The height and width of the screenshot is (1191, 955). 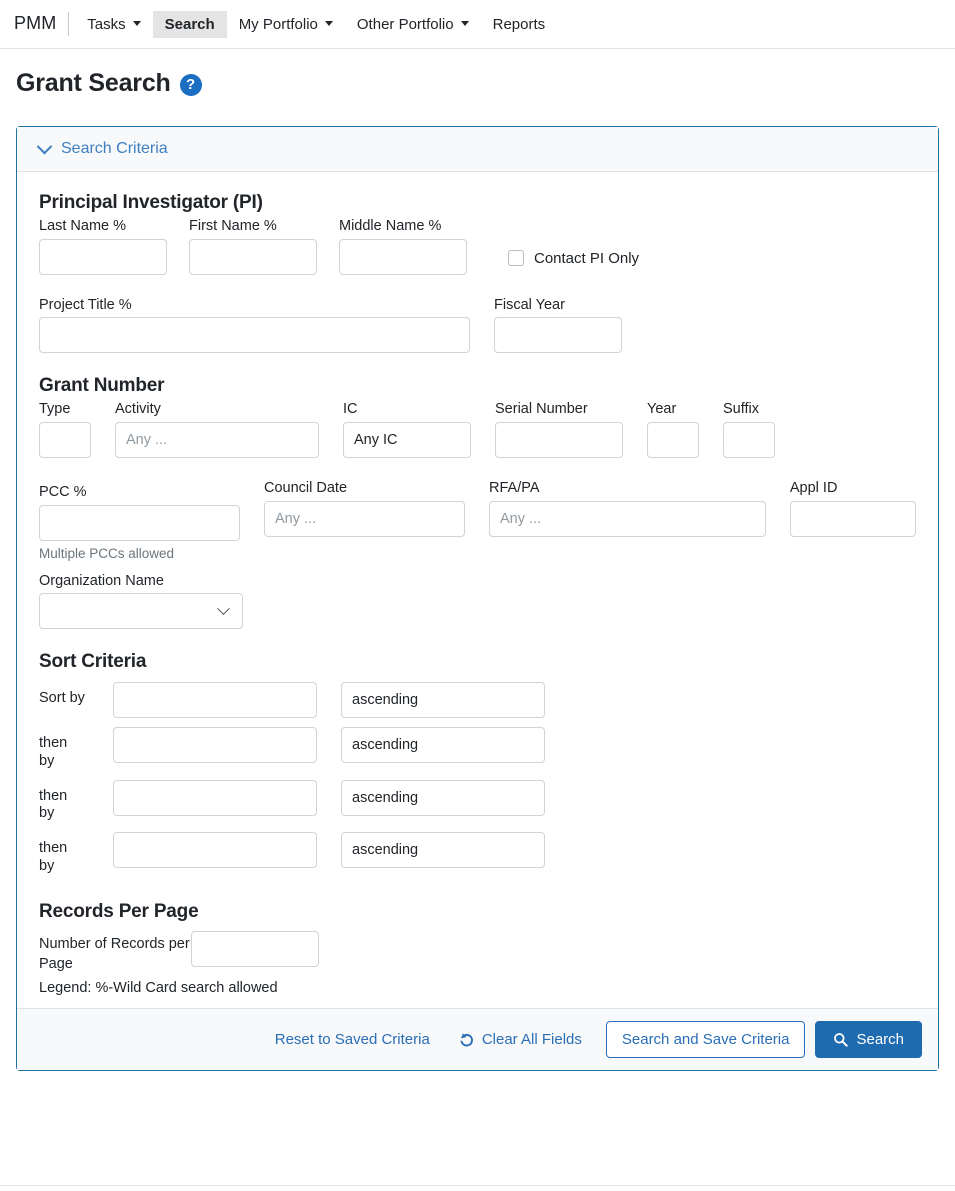 I want to click on field-serial-number: Serial Number, so click(x=559, y=430).